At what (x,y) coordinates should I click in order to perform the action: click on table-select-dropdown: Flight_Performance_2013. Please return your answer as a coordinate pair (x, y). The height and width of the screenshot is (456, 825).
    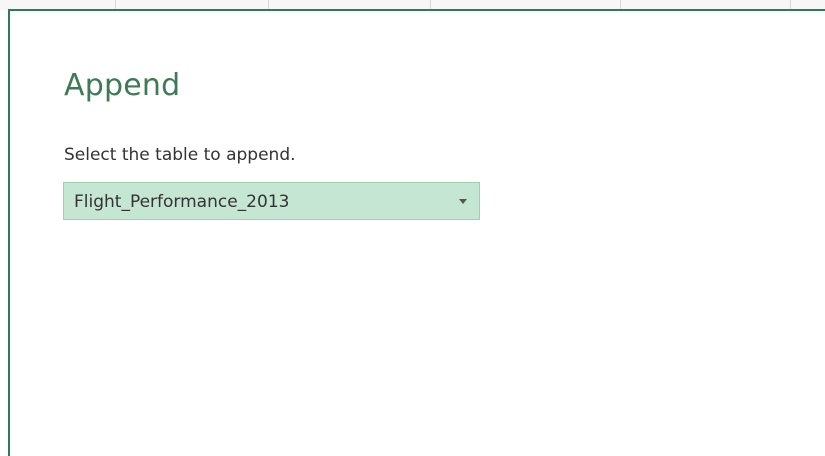
    Looking at the image, I should click on (271, 201).